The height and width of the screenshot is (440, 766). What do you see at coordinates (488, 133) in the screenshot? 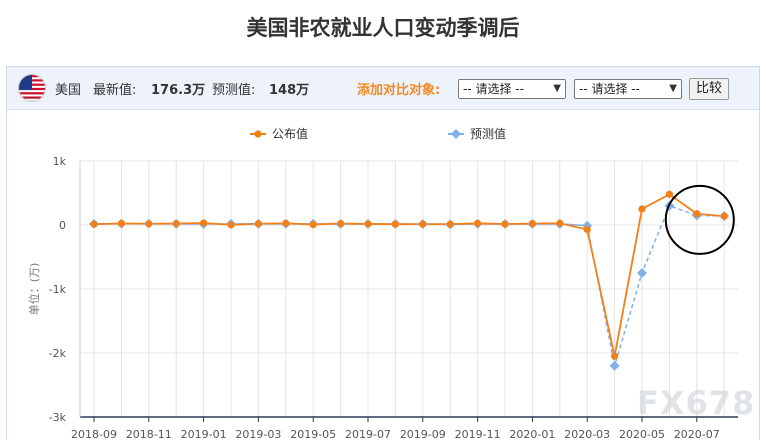
I see `legend-forecast-label: 预测值` at bounding box center [488, 133].